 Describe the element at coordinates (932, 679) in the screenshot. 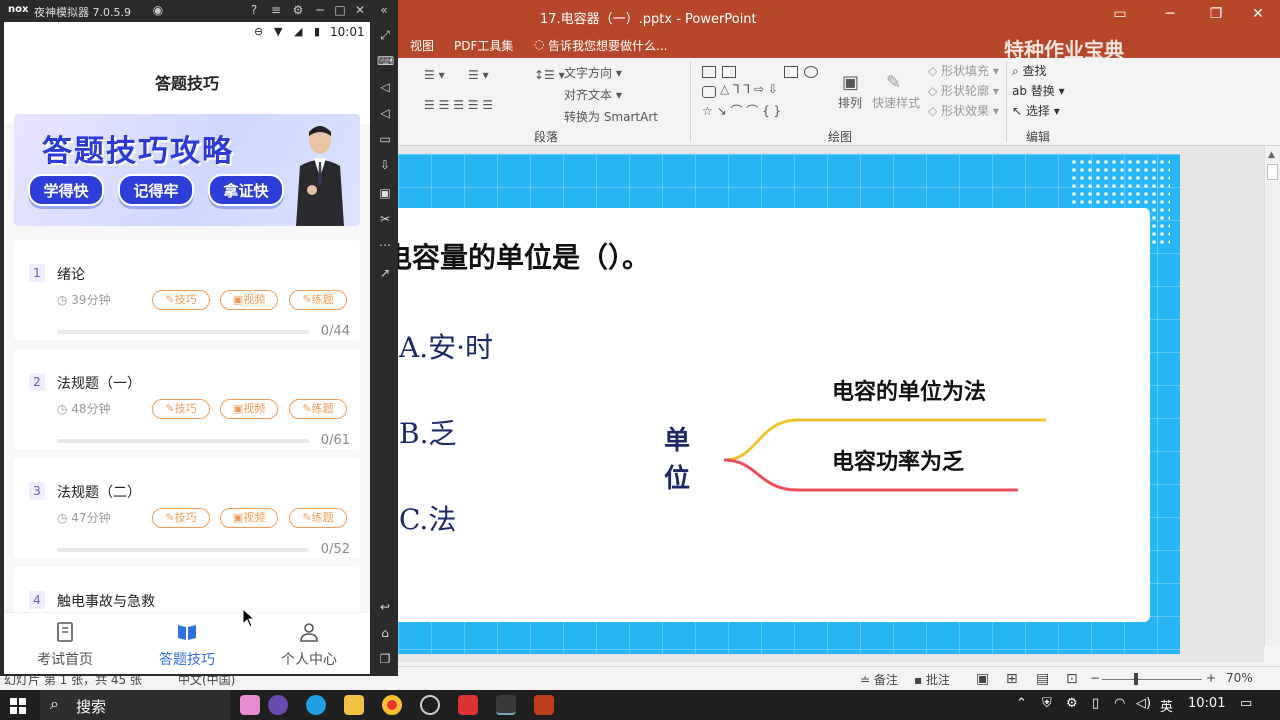

I see `comments-button: ▪ 批注` at that location.